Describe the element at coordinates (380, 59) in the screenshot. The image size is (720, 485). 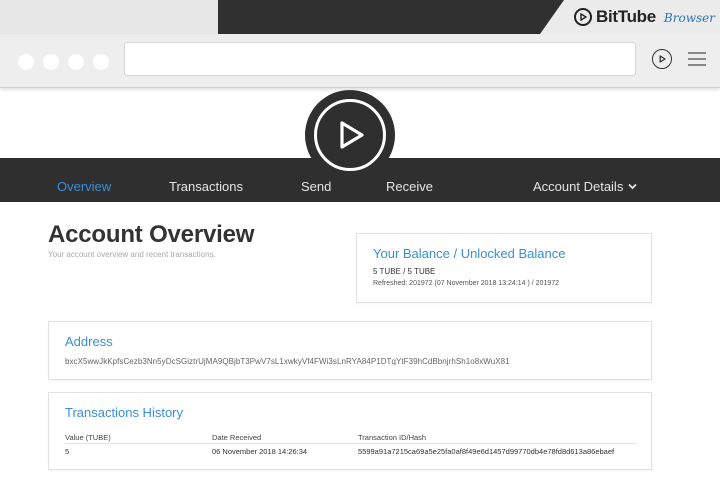
I see `url-bar` at that location.